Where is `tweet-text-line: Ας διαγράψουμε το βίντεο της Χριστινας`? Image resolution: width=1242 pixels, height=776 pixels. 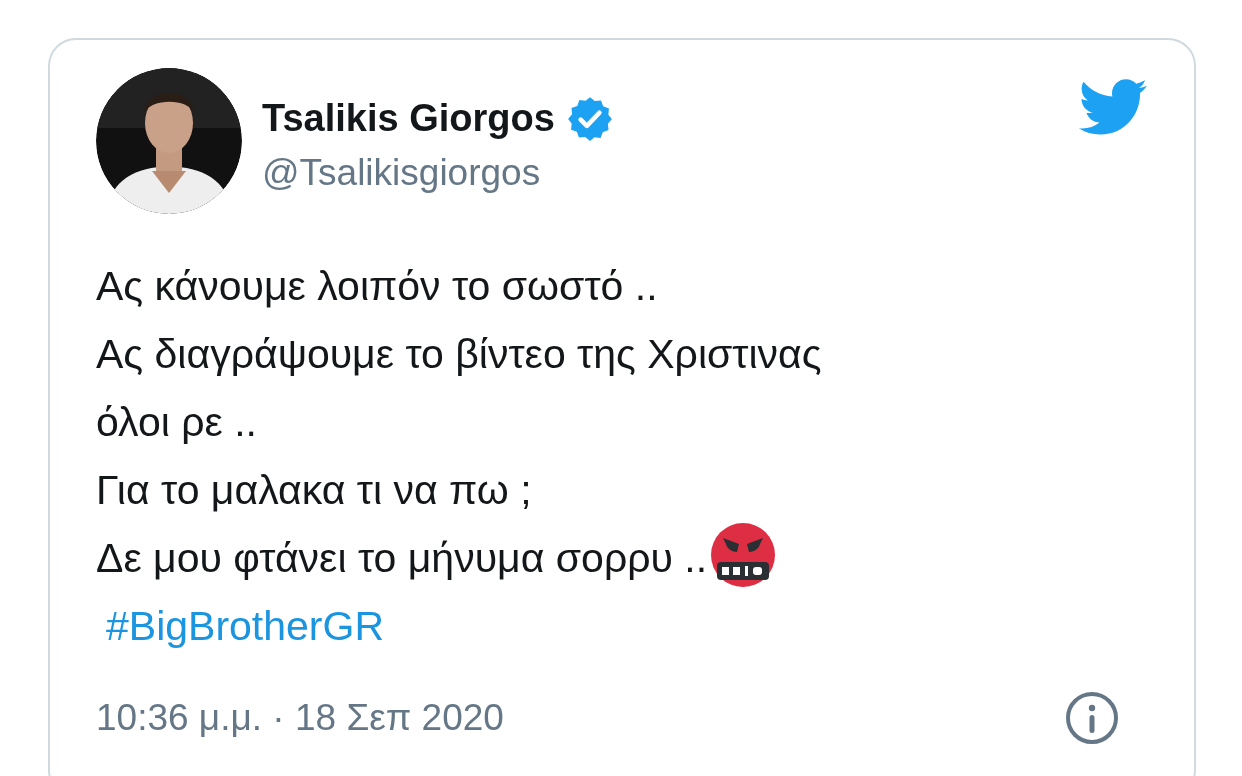 tweet-text-line: Ας διαγράψουμε το βίντεο της Χριστινας is located at coordinates (459, 354).